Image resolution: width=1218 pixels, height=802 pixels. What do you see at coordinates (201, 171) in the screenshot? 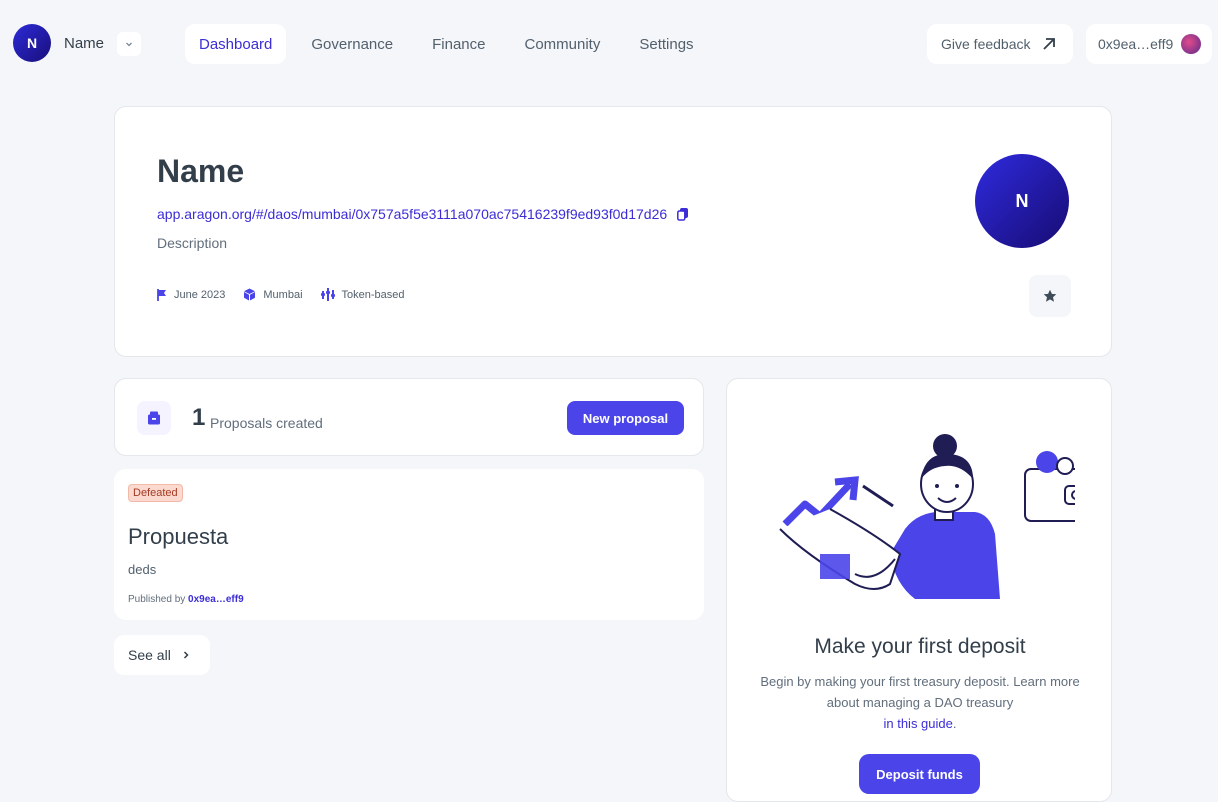
I see `dao-title: Name` at bounding box center [201, 171].